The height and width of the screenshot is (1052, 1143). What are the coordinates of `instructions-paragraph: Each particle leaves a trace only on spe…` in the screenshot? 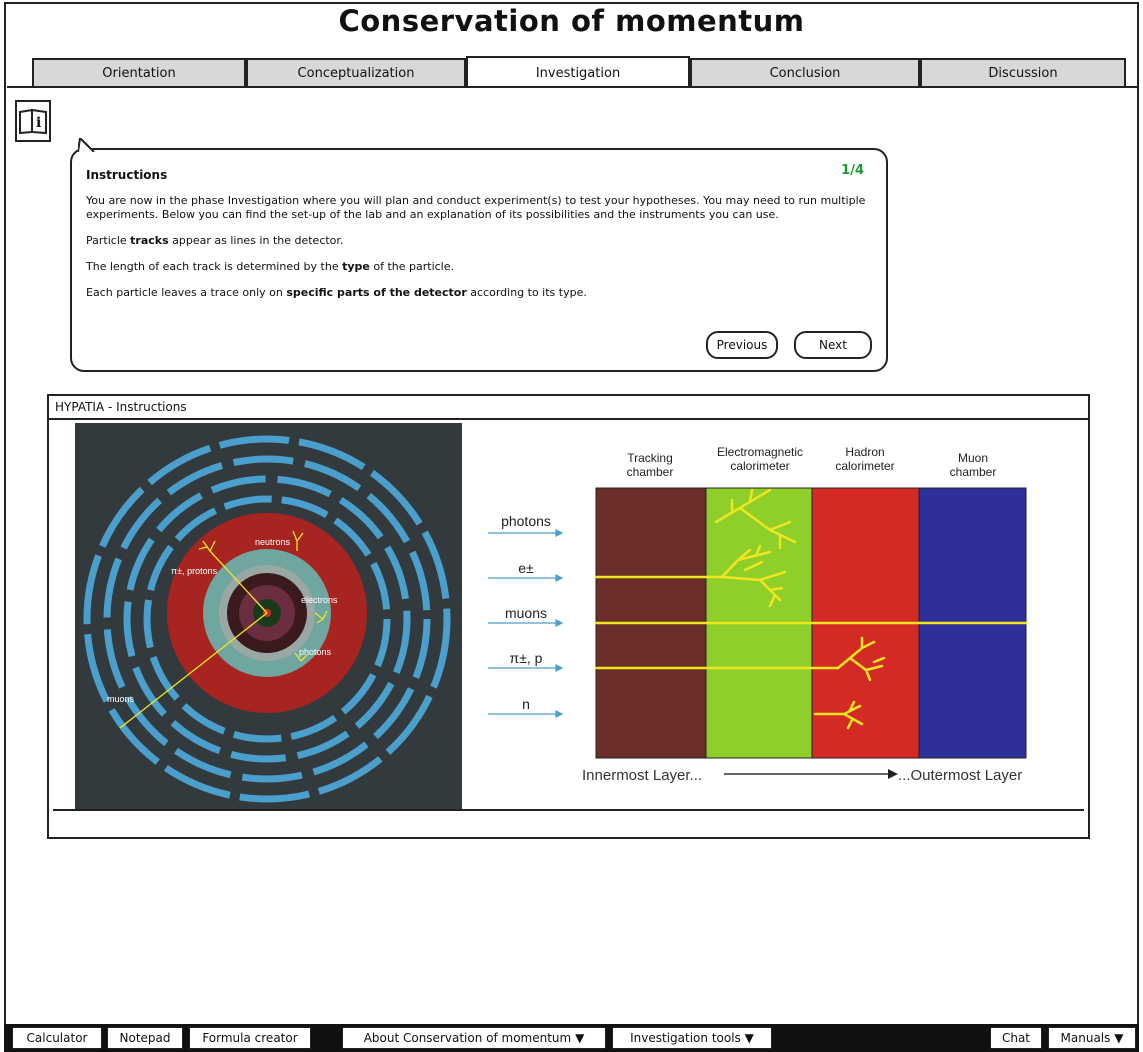 It's located at (478, 293).